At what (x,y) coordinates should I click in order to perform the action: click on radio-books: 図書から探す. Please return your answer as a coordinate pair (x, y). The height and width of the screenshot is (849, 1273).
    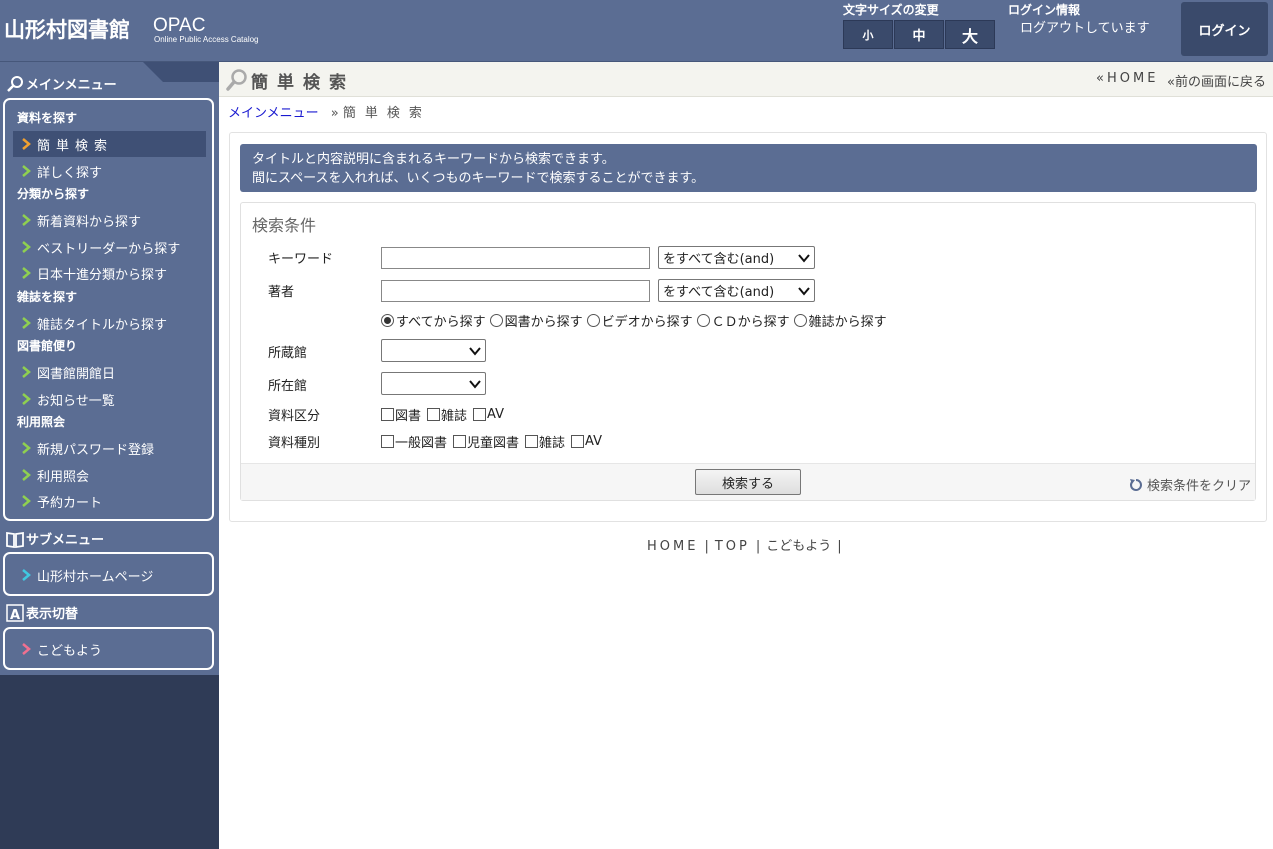
    Looking at the image, I should click on (536, 320).